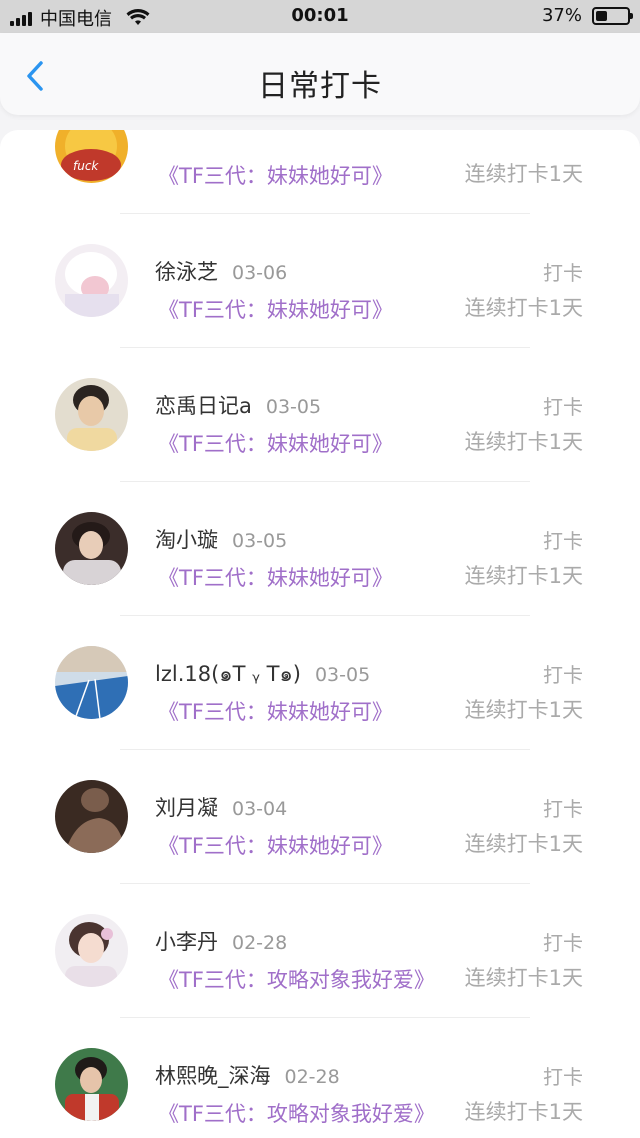 The height and width of the screenshot is (1138, 640). I want to click on list-item: 淘小璇 03-05 《TF三代：妹妹她好可》 打卡 连续打卡1天, so click(320, 549).